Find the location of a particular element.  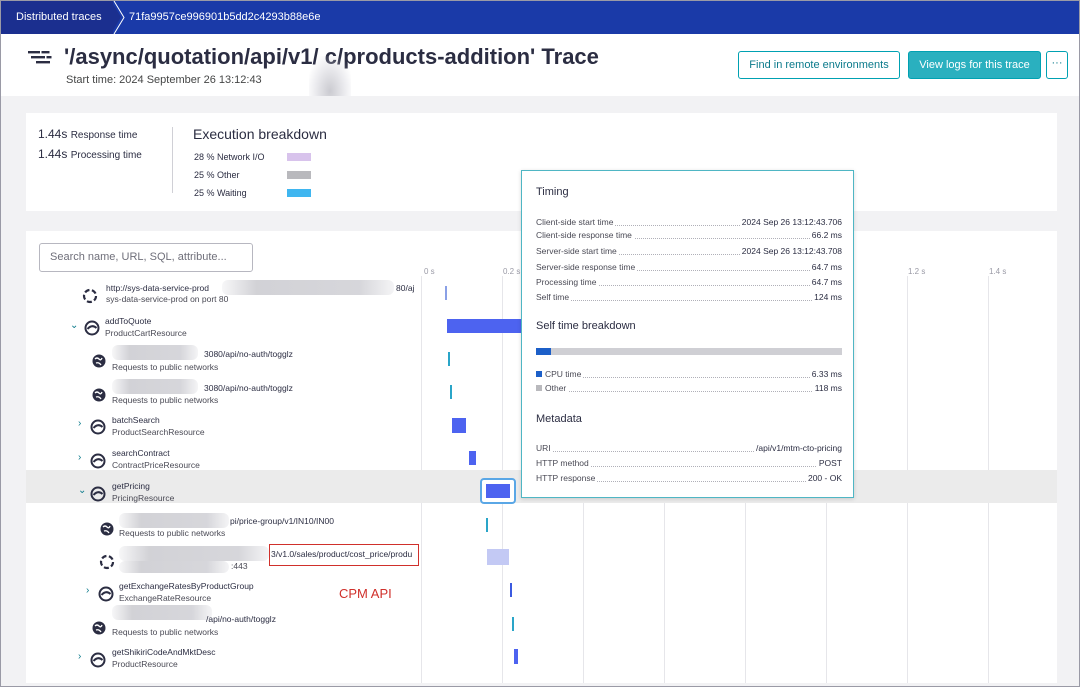

timing-value: 2024 Sep 26 13:12:43.708 is located at coordinates (790, 251).